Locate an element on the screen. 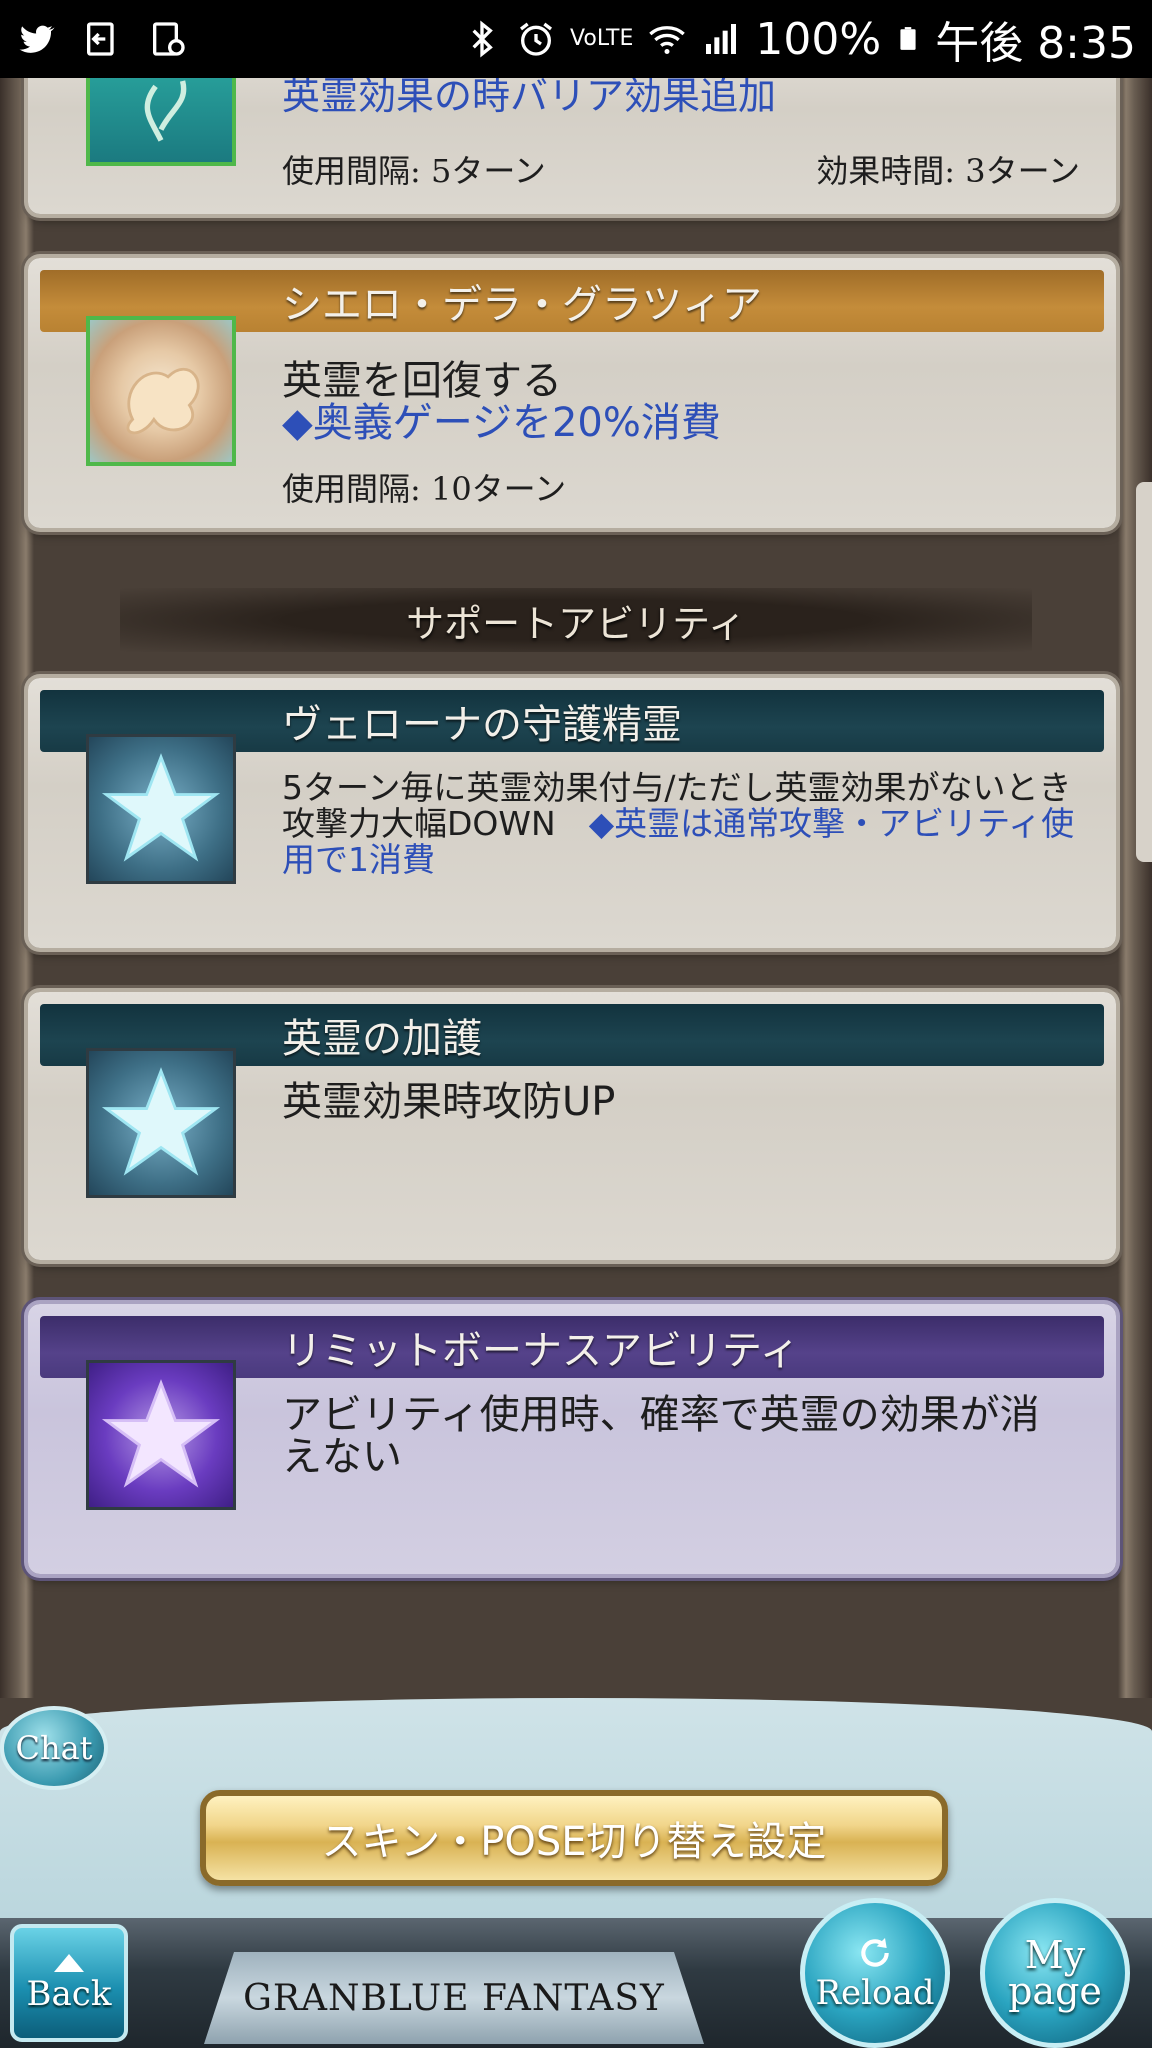  skin-pose-toggle-button: スキン・POSE切り替え設定 is located at coordinates (574, 1838).